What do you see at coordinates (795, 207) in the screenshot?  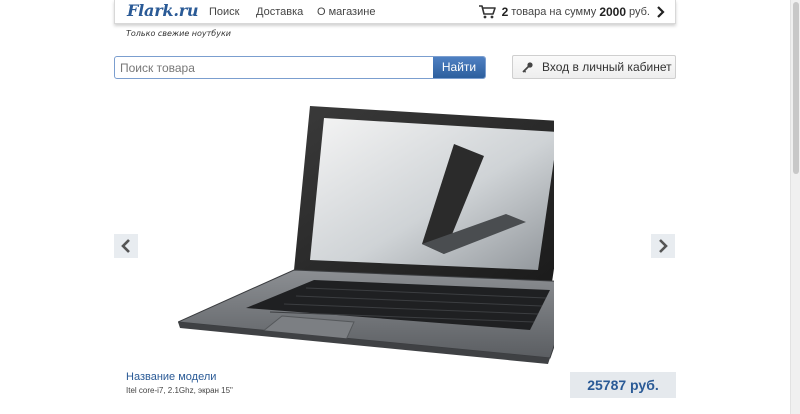 I see `page-scrollbar` at bounding box center [795, 207].